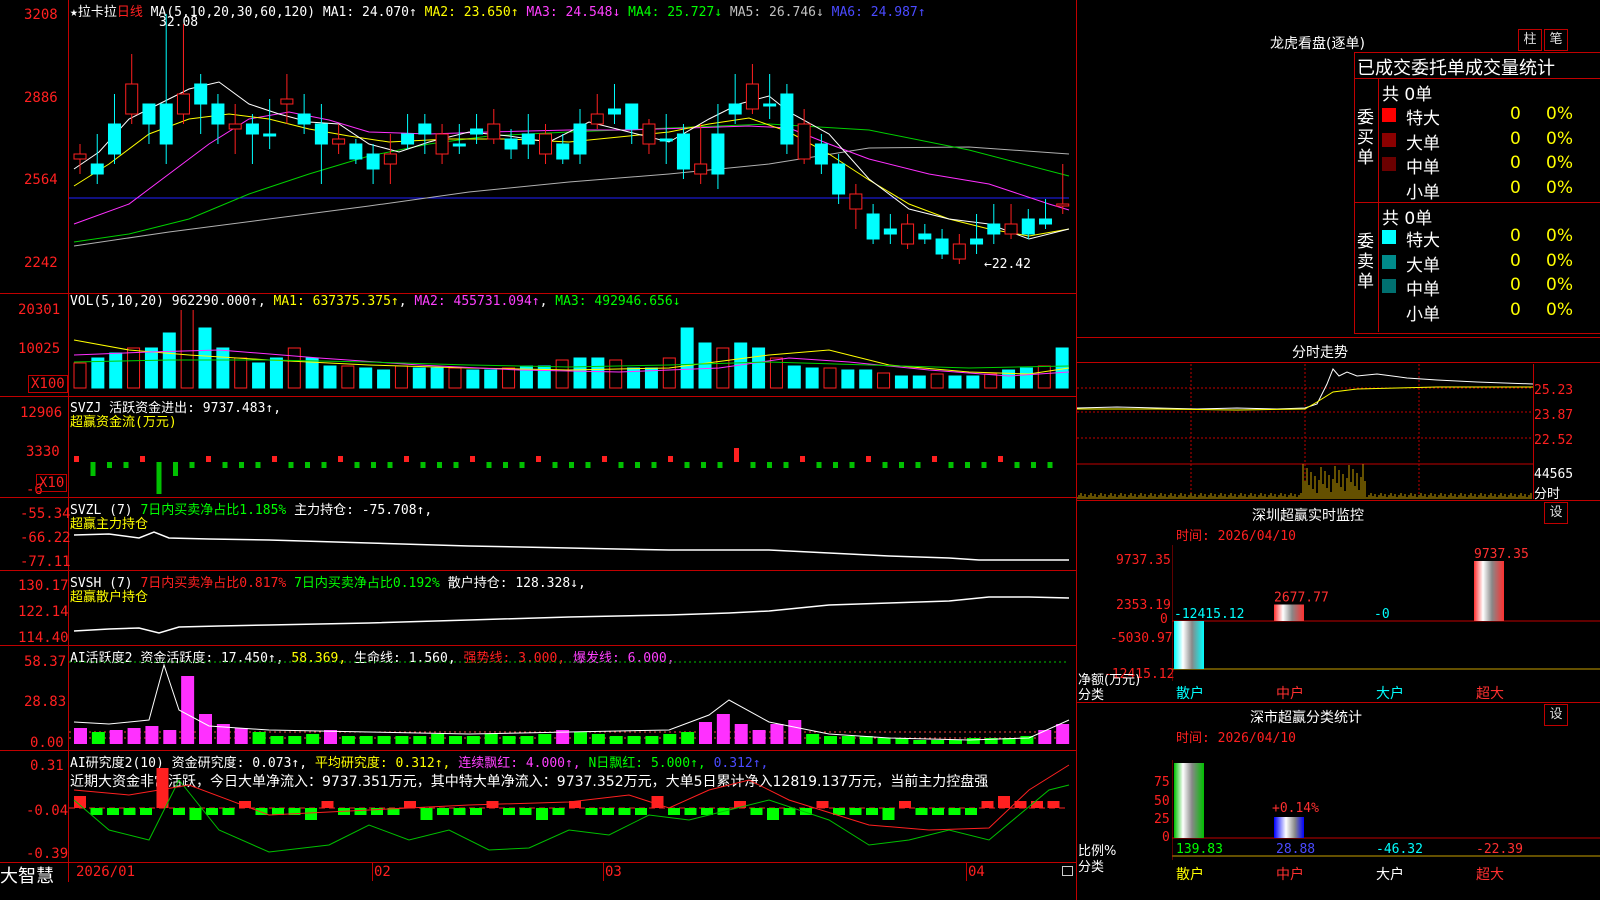  Describe the element at coordinates (572, 704) in the screenshot. I see `ai1-chart` at that location.